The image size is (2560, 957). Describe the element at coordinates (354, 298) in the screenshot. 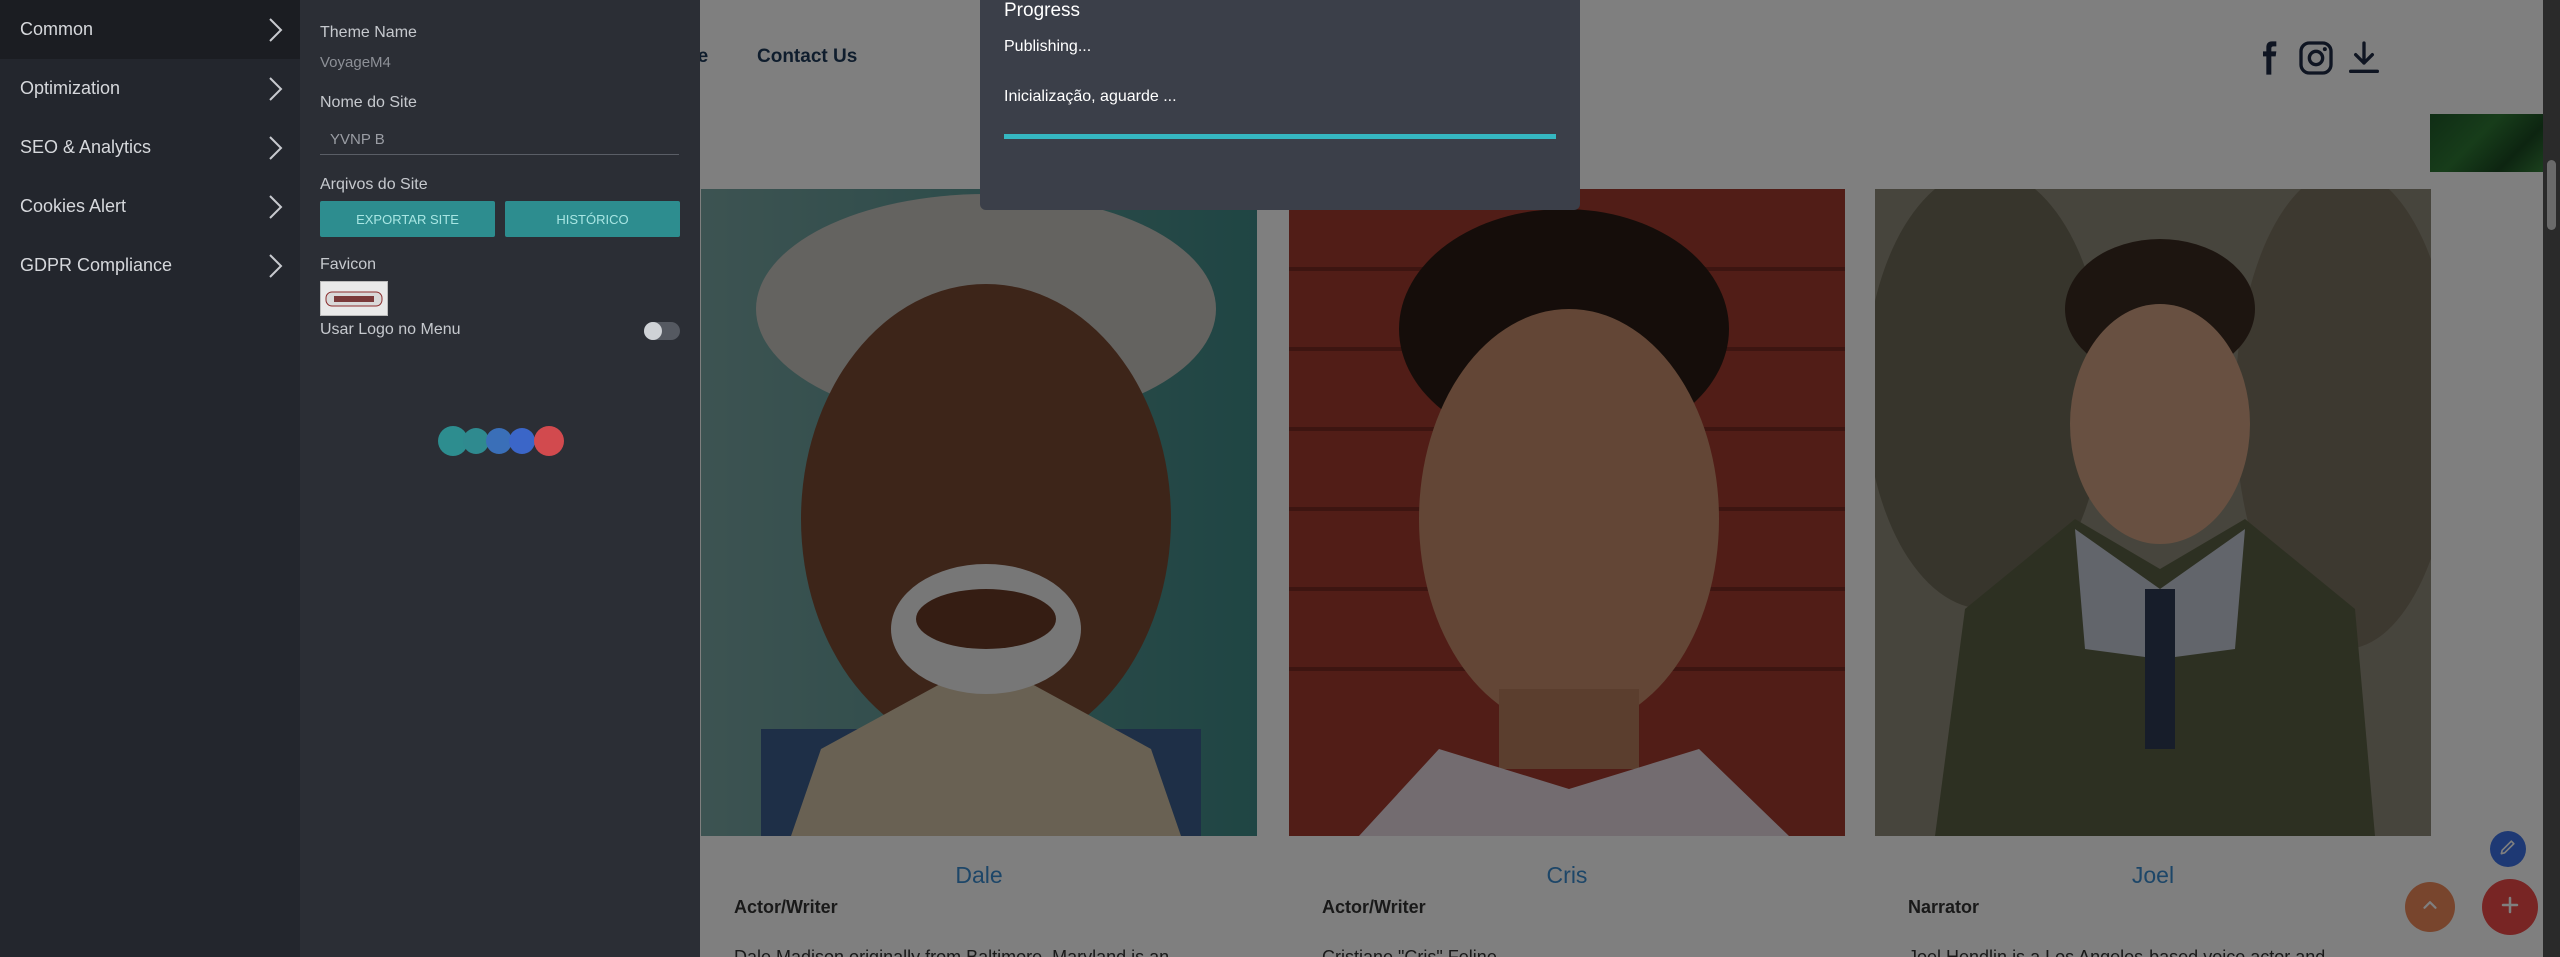

I see `favicon-preview` at that location.